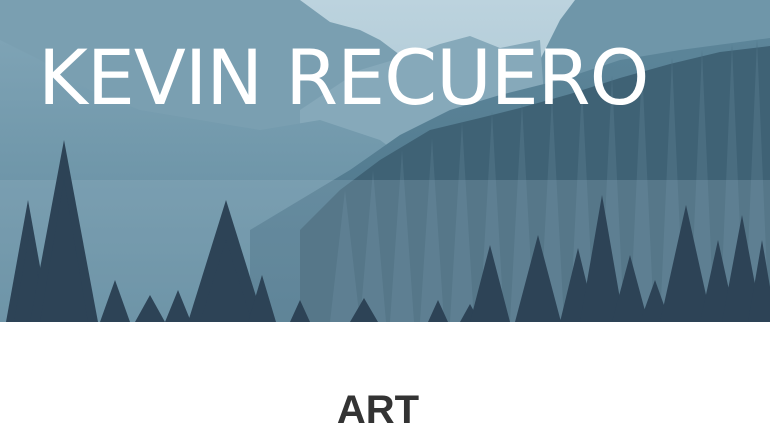 The height and width of the screenshot is (448, 770). Describe the element at coordinates (378, 410) in the screenshot. I see `section-heading: ART` at that location.